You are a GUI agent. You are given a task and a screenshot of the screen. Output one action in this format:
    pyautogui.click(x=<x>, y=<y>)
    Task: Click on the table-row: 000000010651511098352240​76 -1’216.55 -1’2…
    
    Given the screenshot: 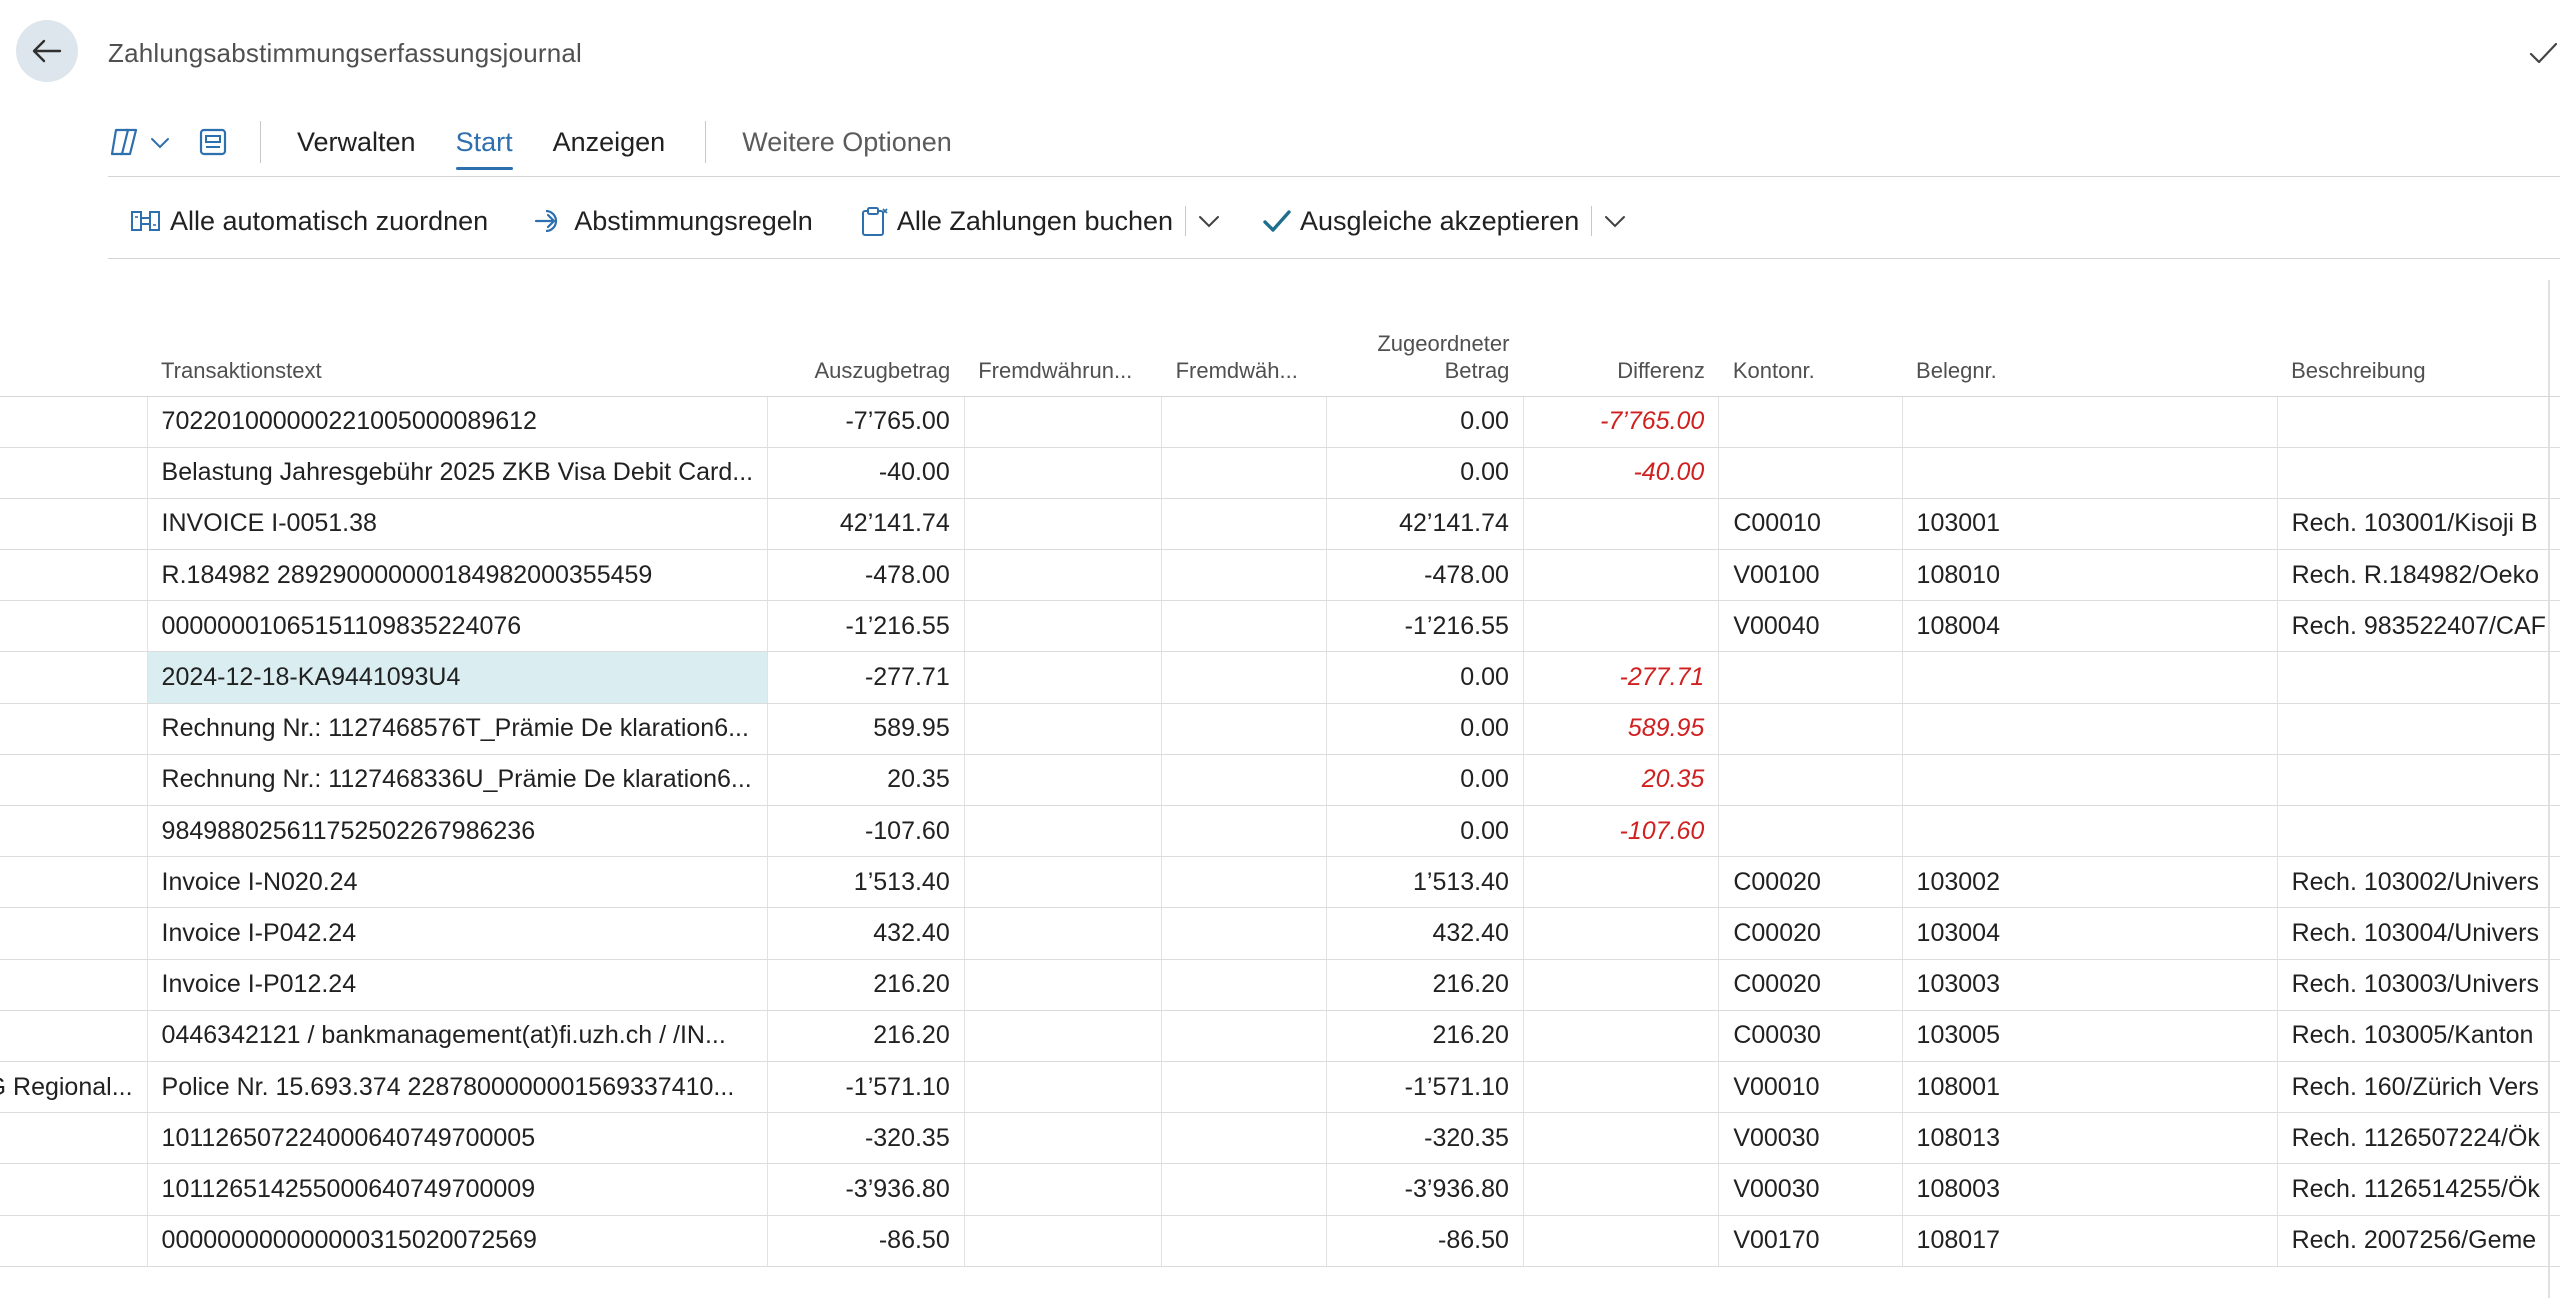 What is the action you would take?
    pyautogui.click(x=1280, y=626)
    